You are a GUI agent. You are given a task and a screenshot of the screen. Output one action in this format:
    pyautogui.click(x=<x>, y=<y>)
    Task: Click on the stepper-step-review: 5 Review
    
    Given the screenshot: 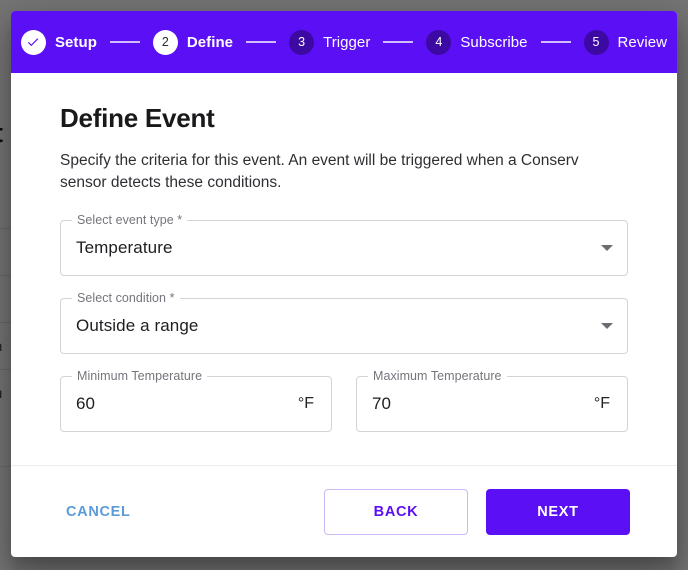 What is the action you would take?
    pyautogui.click(x=625, y=42)
    